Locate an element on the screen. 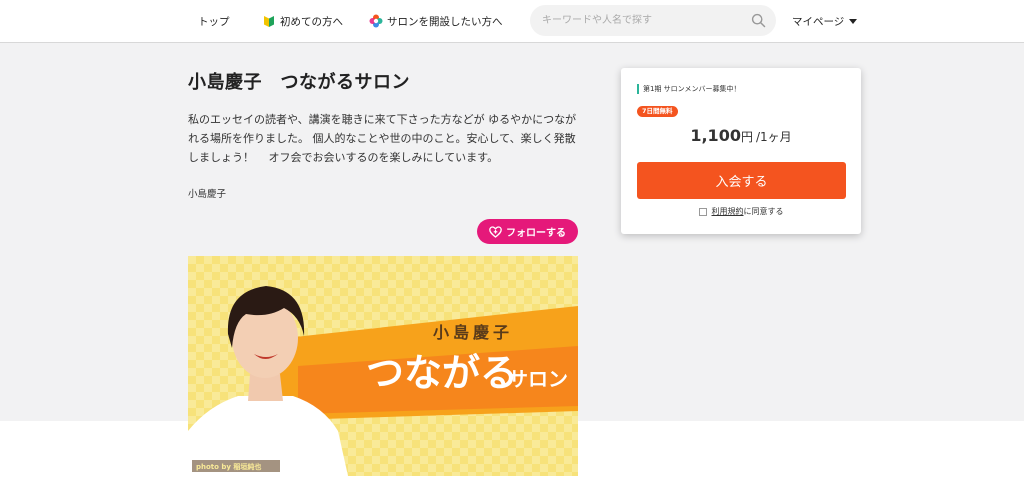 The height and width of the screenshot is (485, 1024). mypage-label: マイページ is located at coordinates (818, 21).